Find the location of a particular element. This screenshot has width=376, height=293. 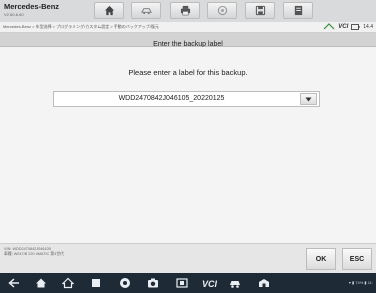

screen-record-button is located at coordinates (182, 283).